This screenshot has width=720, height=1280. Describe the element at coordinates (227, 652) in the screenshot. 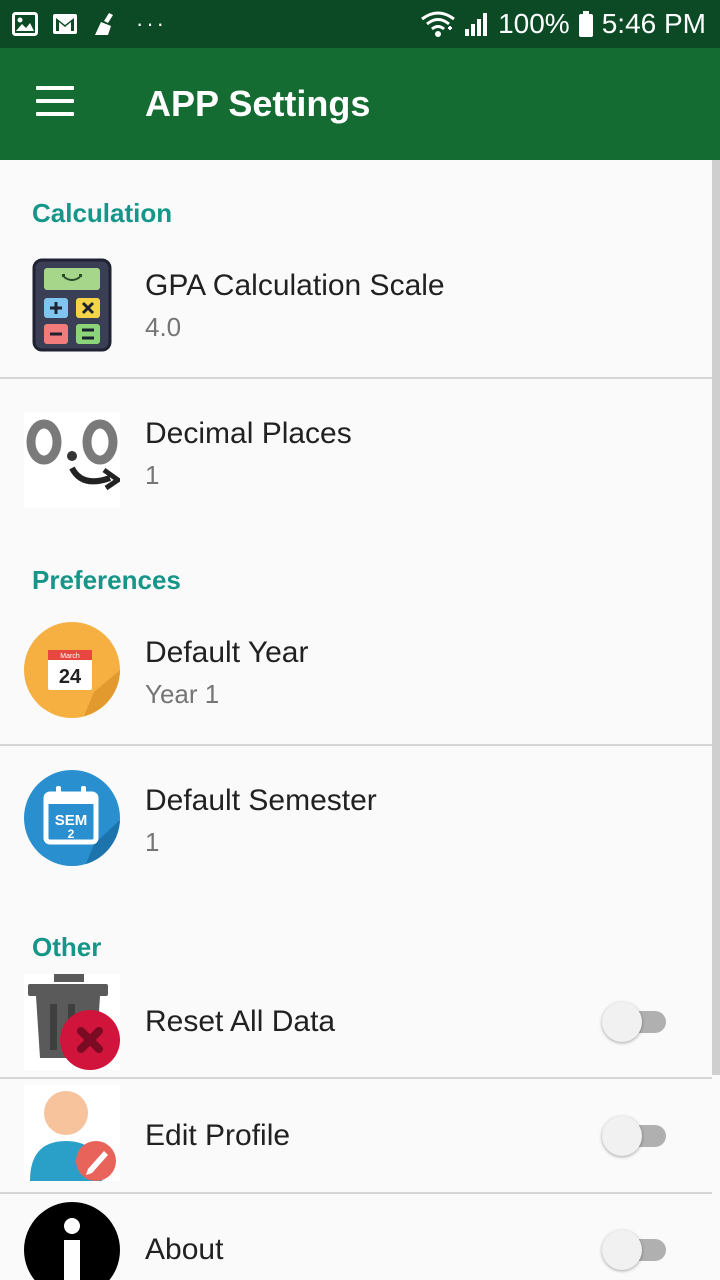

I see `setting-title: Default Year` at that location.